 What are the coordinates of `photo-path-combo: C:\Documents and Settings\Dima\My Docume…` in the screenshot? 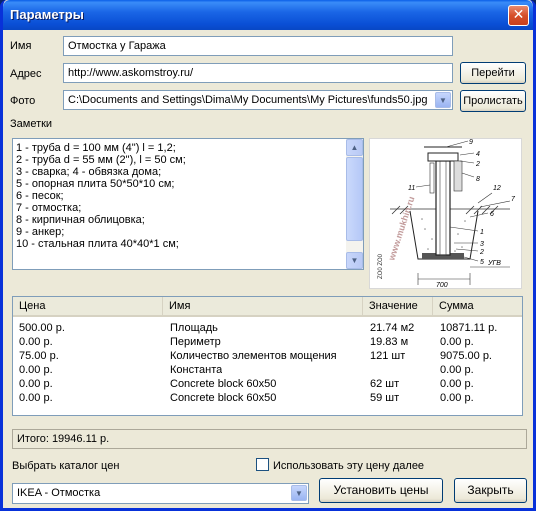 It's located at (258, 100).